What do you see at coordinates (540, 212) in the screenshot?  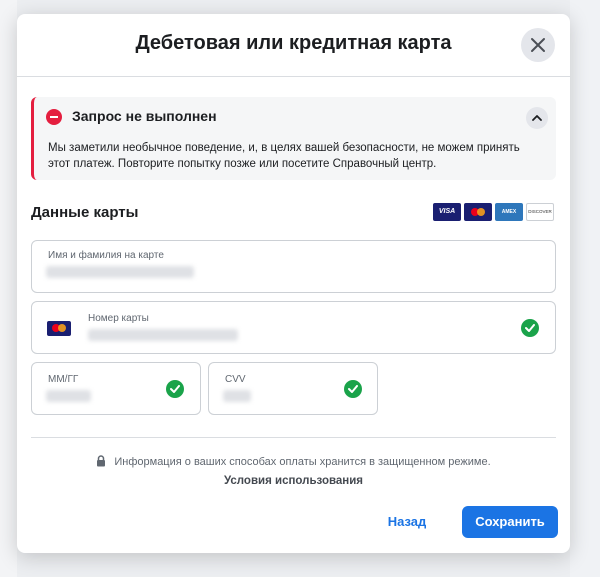 I see `discover-logo: DISCOVER` at bounding box center [540, 212].